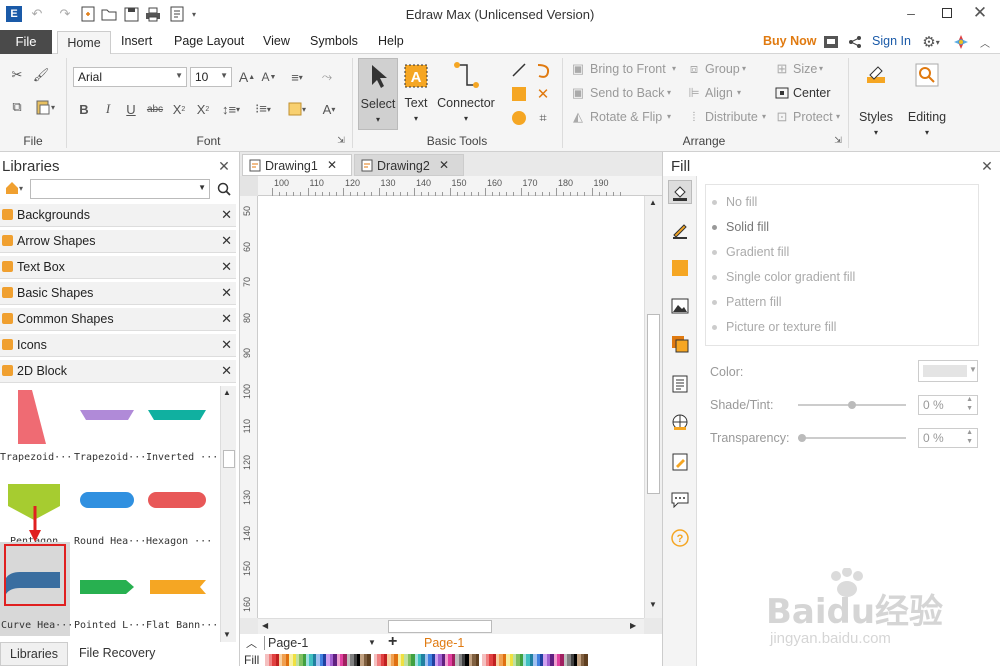 The width and height of the screenshot is (1000, 667). Describe the element at coordinates (451, 626) in the screenshot. I see `horizontal-scrollbar: ◀ ▶` at that location.